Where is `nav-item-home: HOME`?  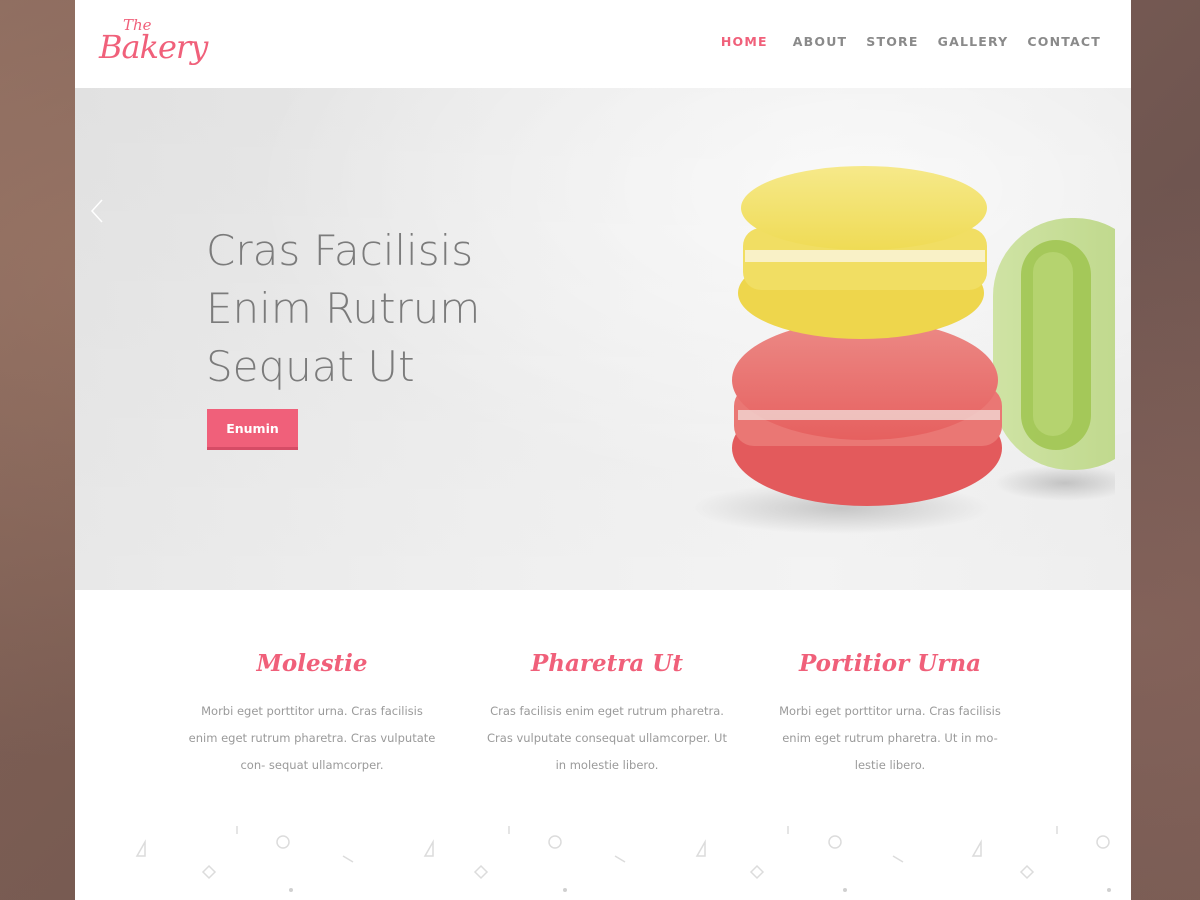 nav-item-home: HOME is located at coordinates (744, 41).